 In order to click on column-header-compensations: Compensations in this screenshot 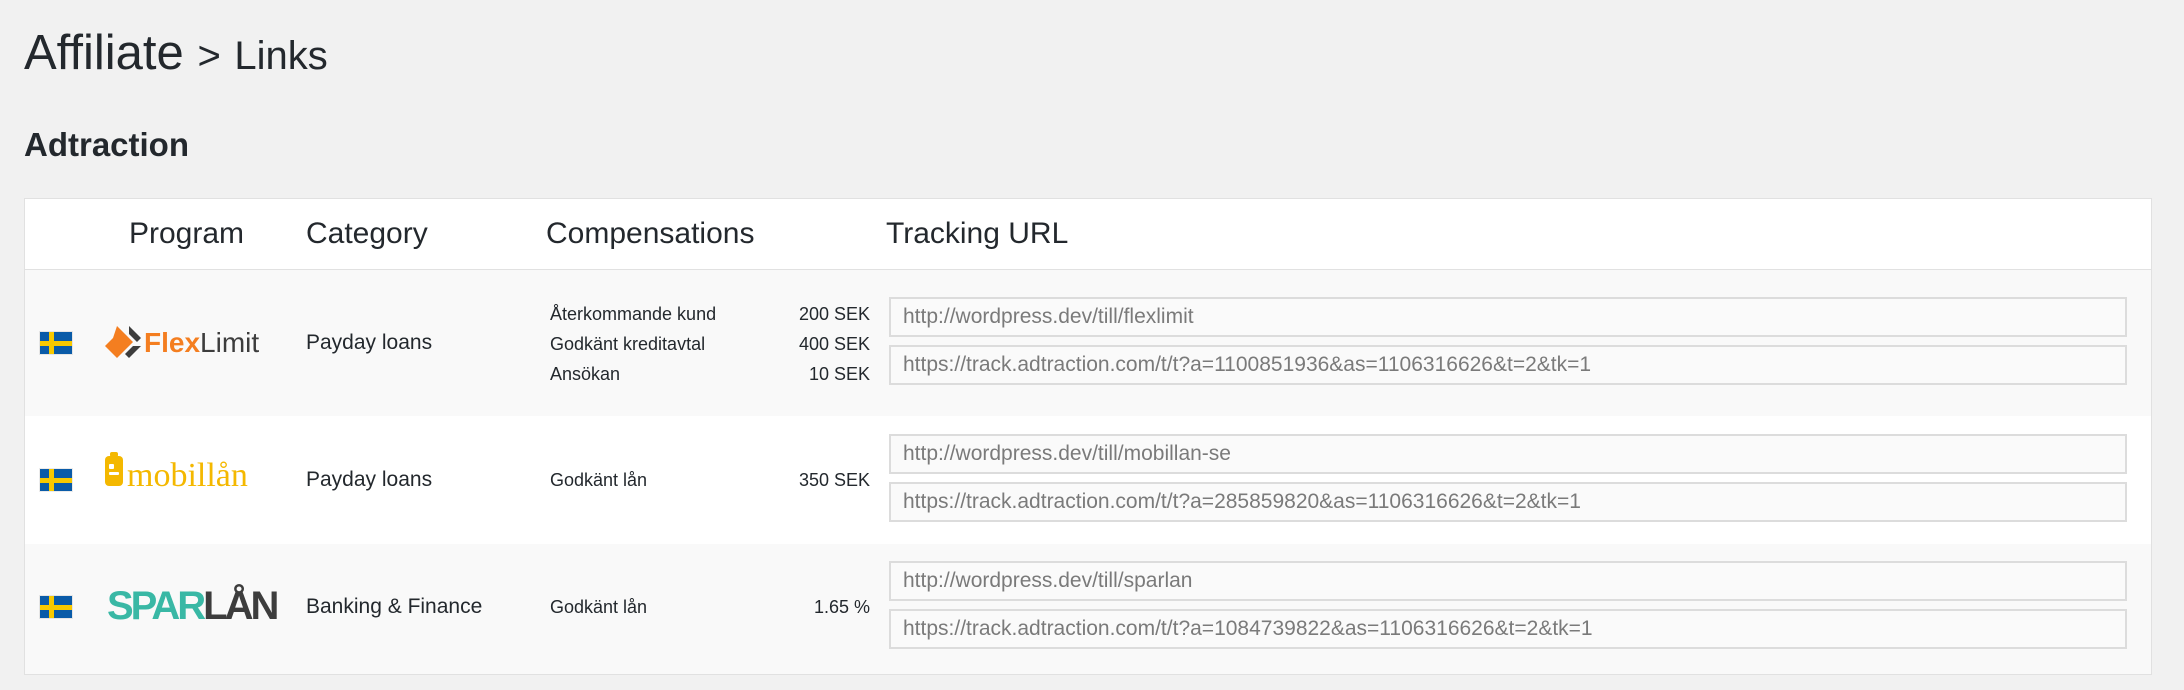, I will do `click(650, 233)`.